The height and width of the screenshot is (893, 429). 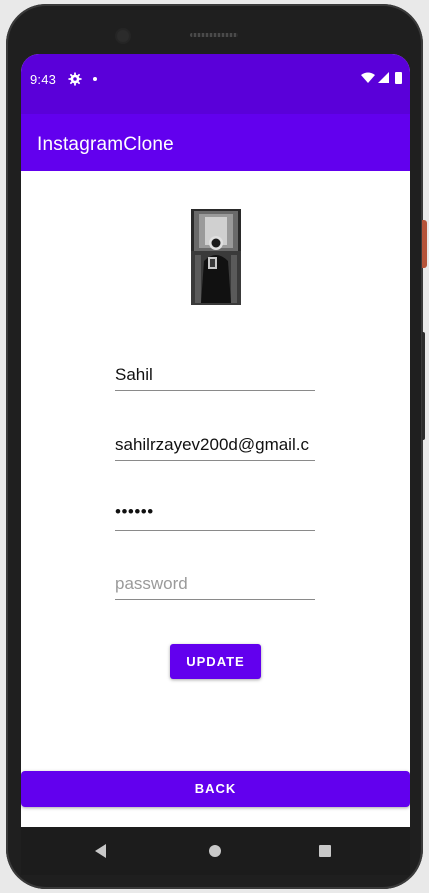 What do you see at coordinates (151, 583) in the screenshot?
I see `new-password-placeholder: password` at bounding box center [151, 583].